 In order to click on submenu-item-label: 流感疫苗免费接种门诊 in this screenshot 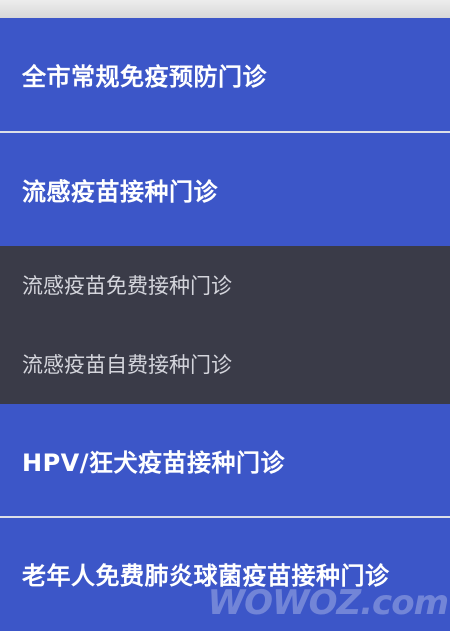, I will do `click(127, 286)`.